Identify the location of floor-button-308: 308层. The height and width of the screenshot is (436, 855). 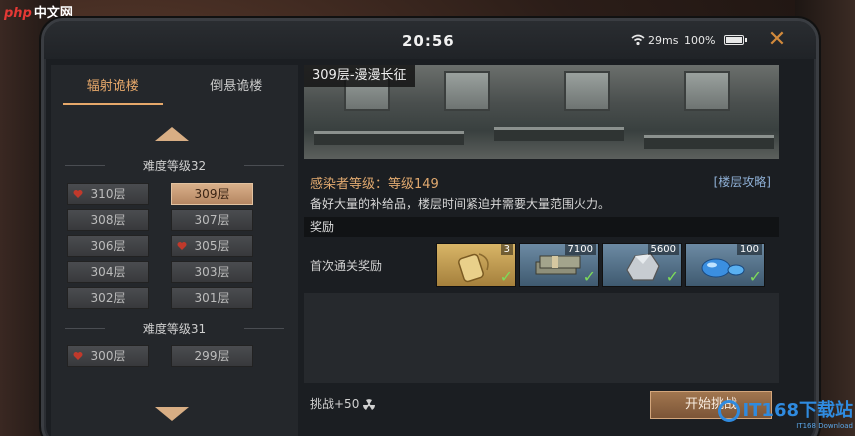
(108, 220).